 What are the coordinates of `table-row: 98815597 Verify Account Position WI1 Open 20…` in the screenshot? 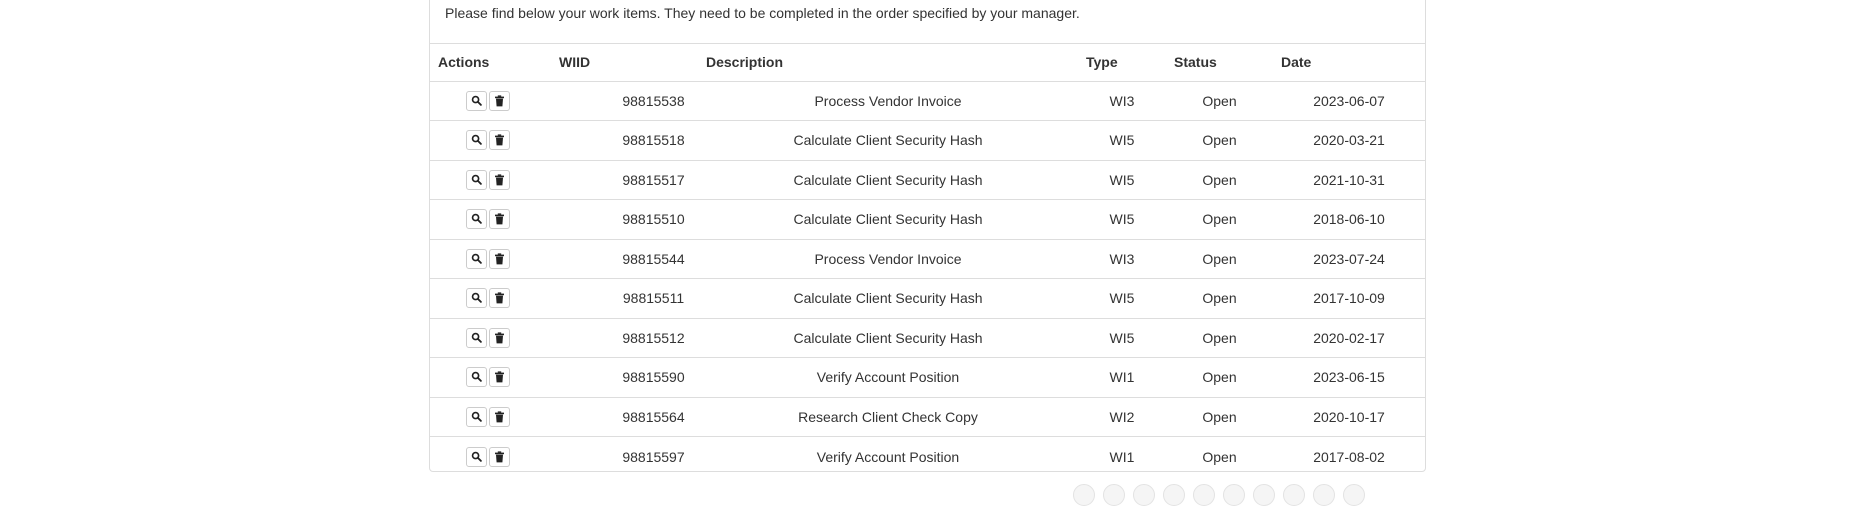 It's located at (927, 456).